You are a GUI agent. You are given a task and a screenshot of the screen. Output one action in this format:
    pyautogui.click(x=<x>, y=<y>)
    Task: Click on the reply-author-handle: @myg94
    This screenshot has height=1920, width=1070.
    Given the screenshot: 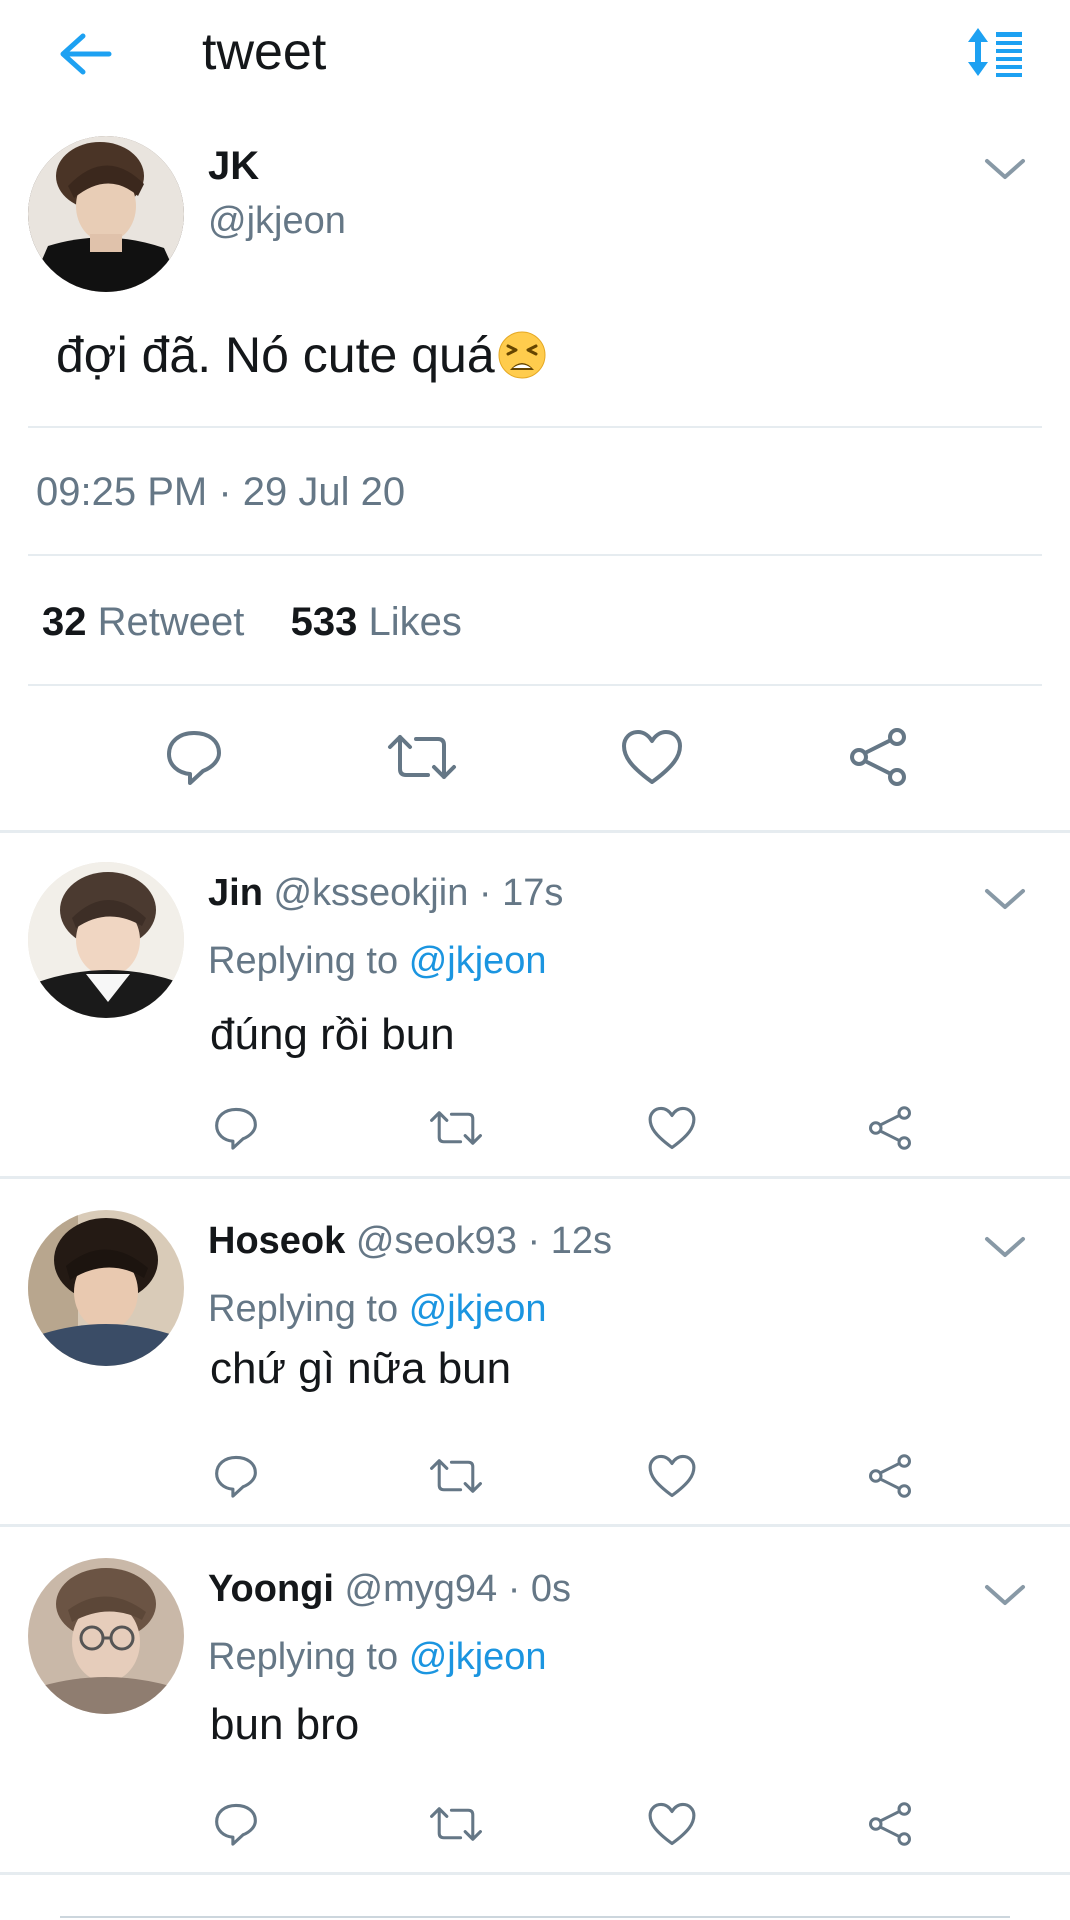 What is the action you would take?
    pyautogui.click(x=421, y=1589)
    